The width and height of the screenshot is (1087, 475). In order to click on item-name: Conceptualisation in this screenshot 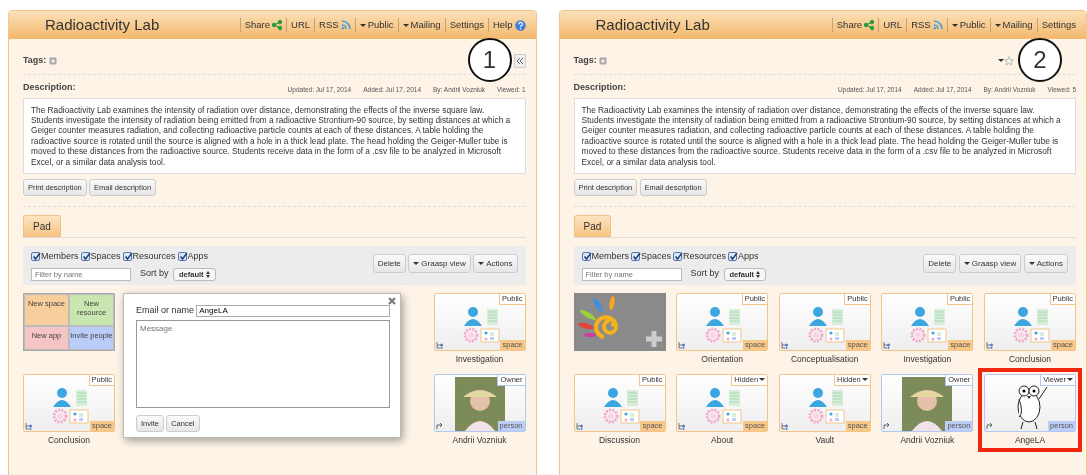, I will do `click(824, 359)`.